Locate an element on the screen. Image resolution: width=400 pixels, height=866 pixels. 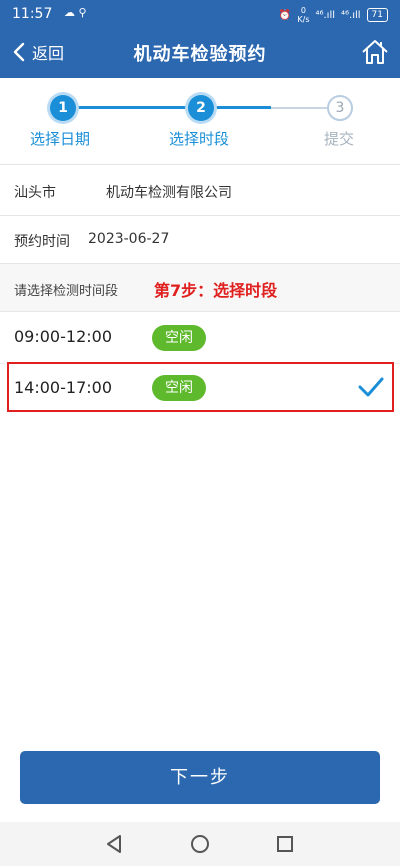
date-value: 2023-06-27 is located at coordinates (129, 239).